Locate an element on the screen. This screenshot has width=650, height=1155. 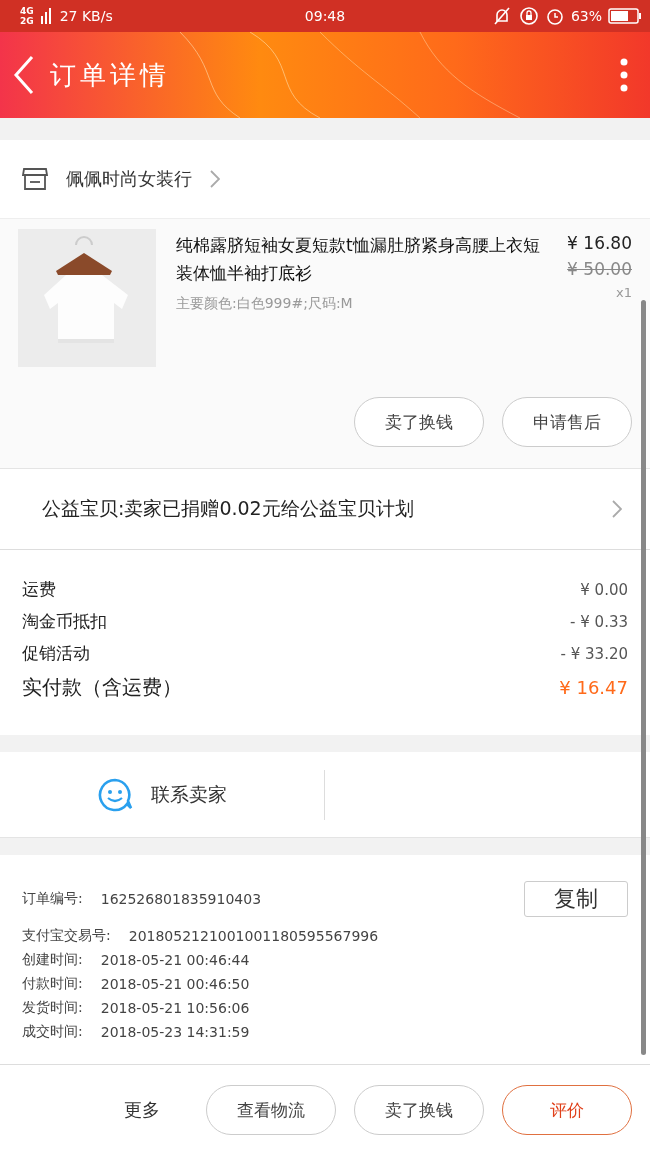
fee-label: 实付款（含运费） is located at coordinates (102, 687).